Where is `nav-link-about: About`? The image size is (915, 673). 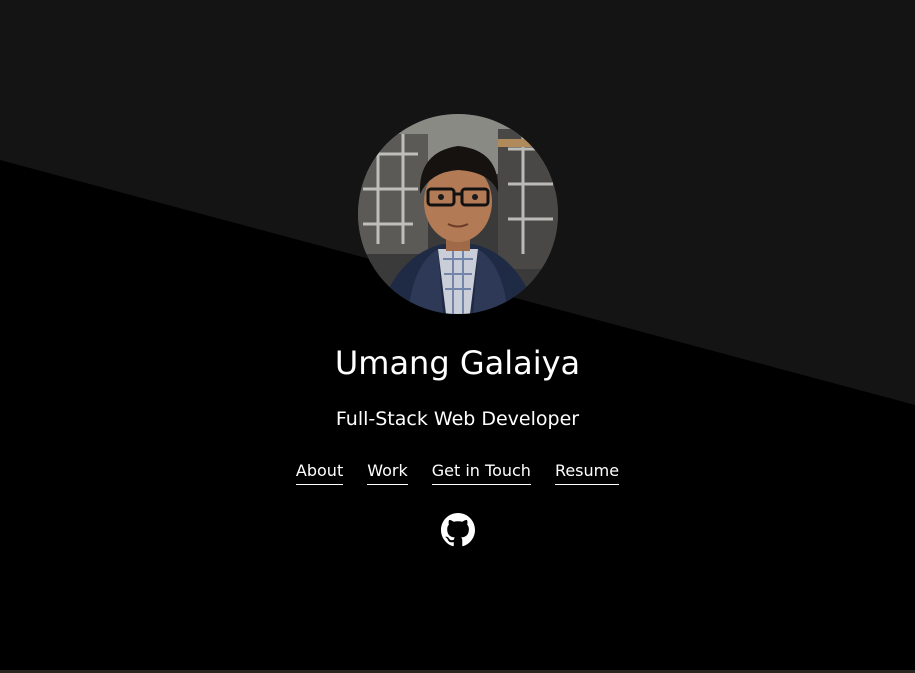 nav-link-about: About is located at coordinates (319, 472).